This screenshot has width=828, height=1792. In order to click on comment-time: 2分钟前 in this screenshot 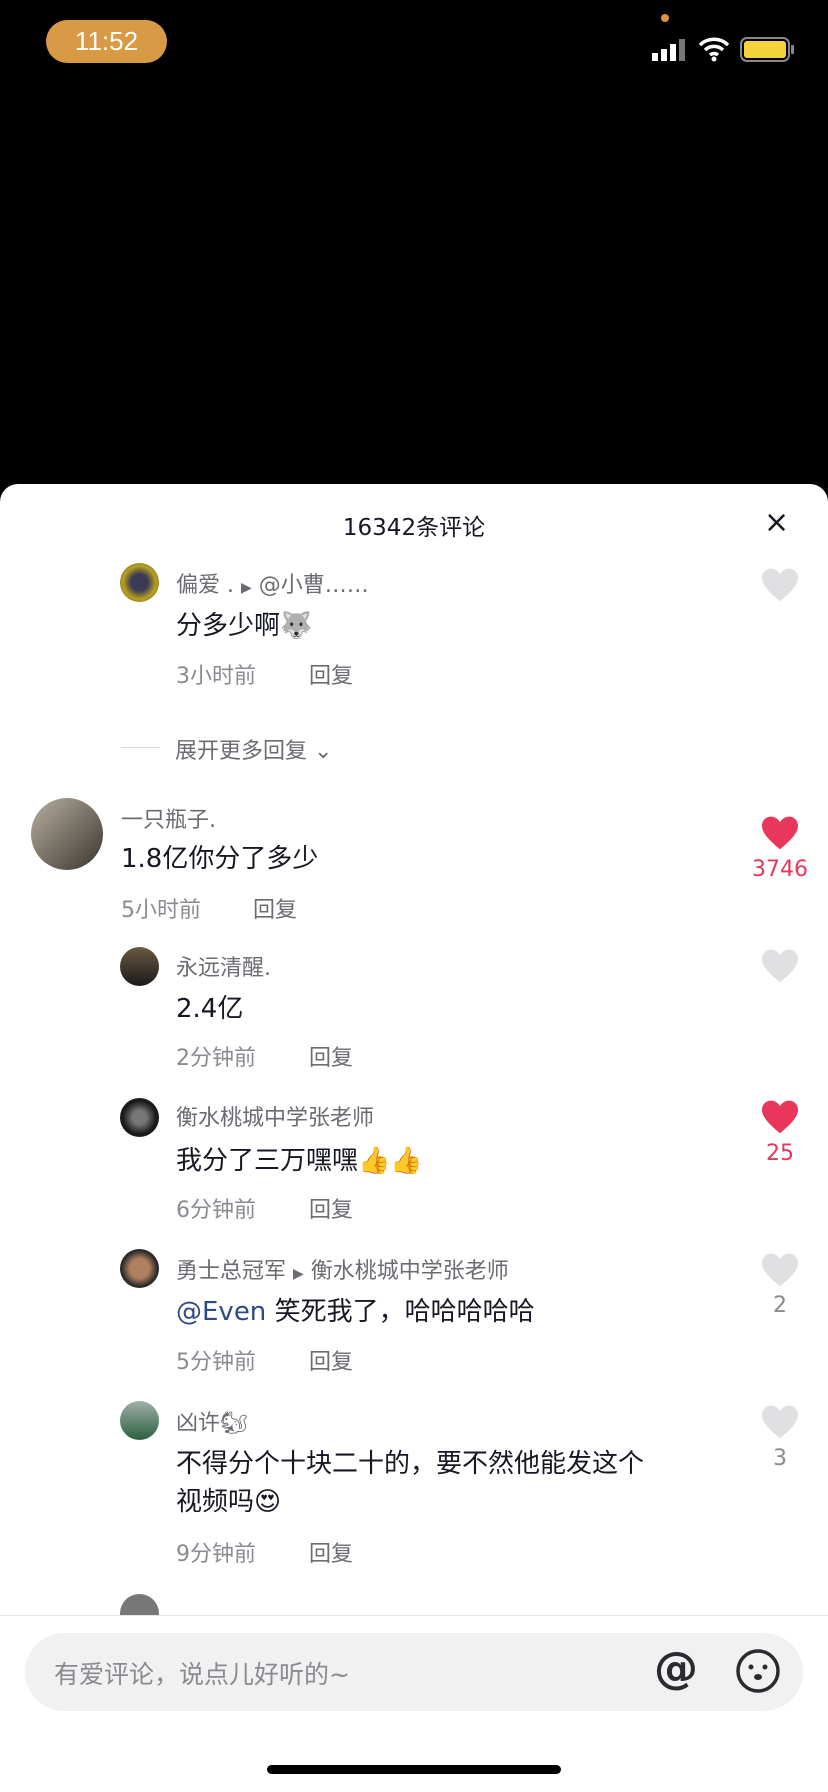, I will do `click(216, 1058)`.